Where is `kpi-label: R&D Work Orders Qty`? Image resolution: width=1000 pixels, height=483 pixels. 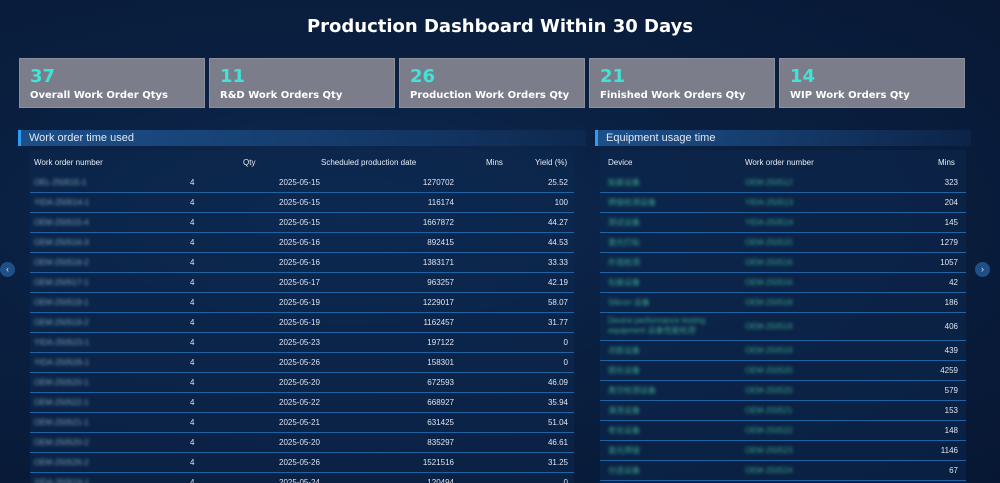
kpi-label: R&D Work Orders Qty is located at coordinates (281, 95).